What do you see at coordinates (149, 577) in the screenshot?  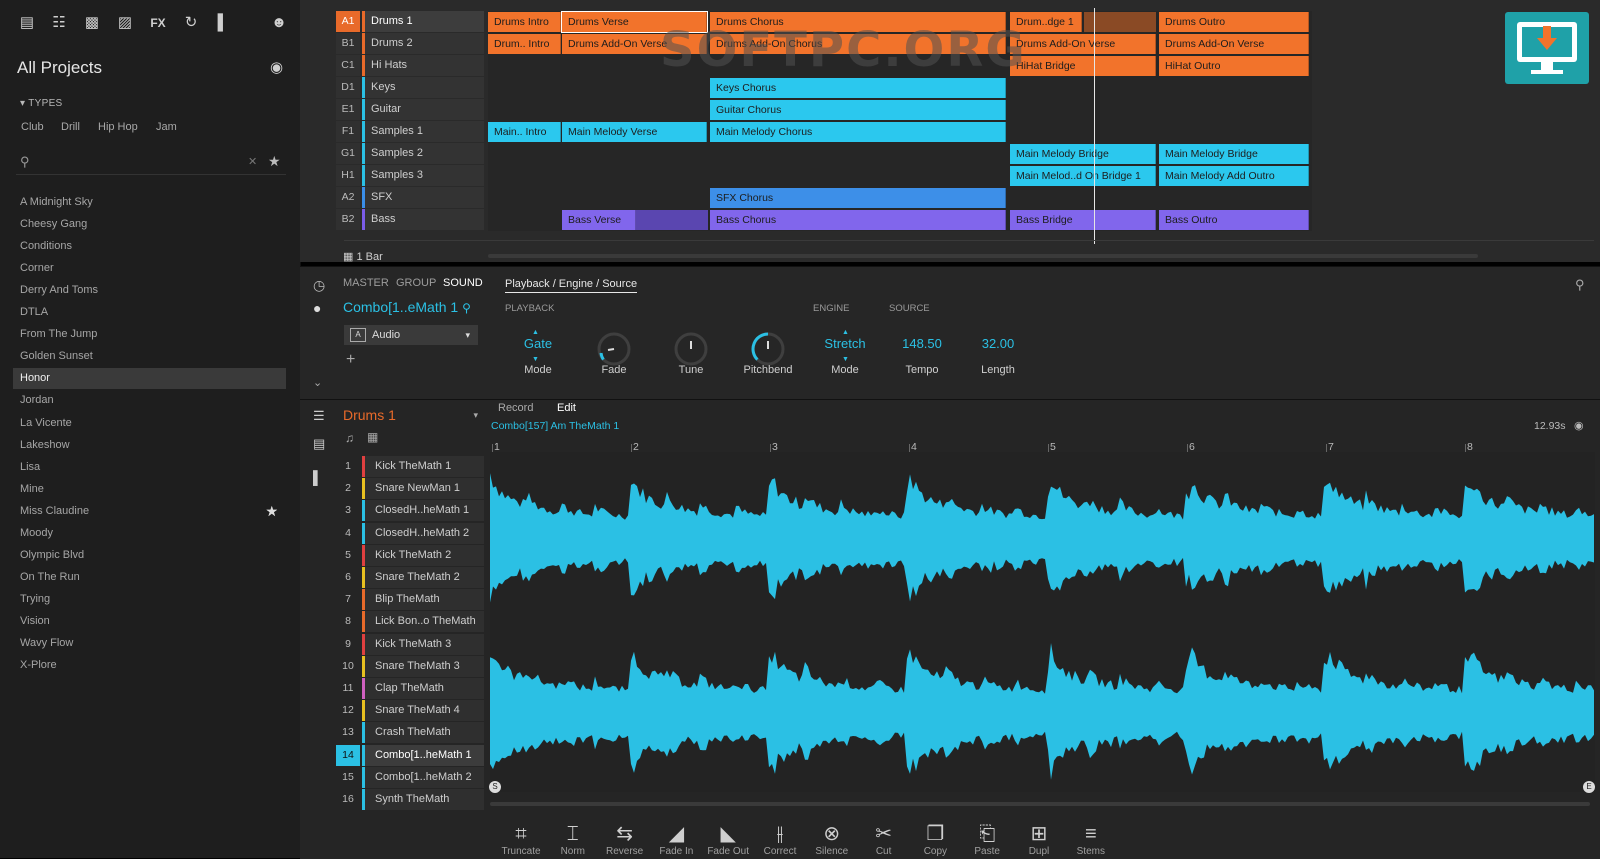 I see `project-item: On The Run` at bounding box center [149, 577].